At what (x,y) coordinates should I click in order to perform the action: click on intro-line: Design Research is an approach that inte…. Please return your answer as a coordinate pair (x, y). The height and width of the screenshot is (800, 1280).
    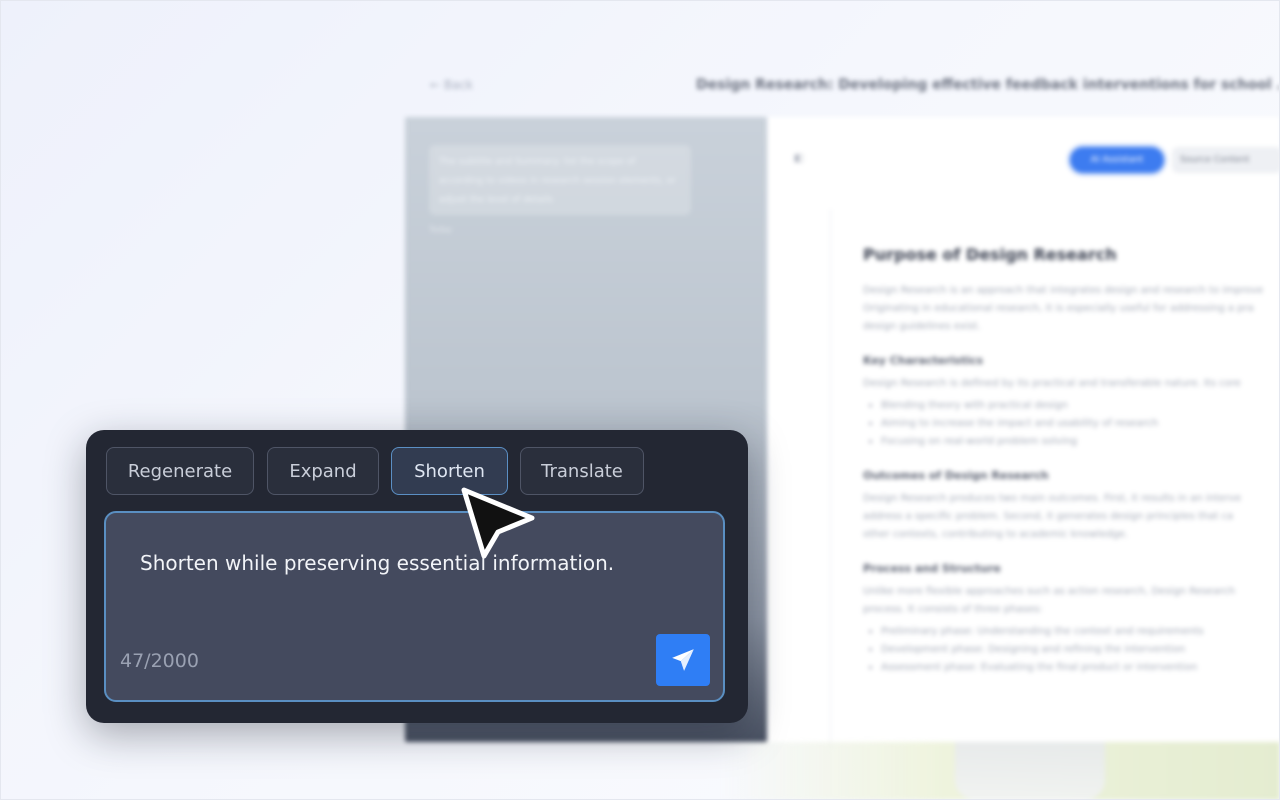
    Looking at the image, I should click on (1063, 290).